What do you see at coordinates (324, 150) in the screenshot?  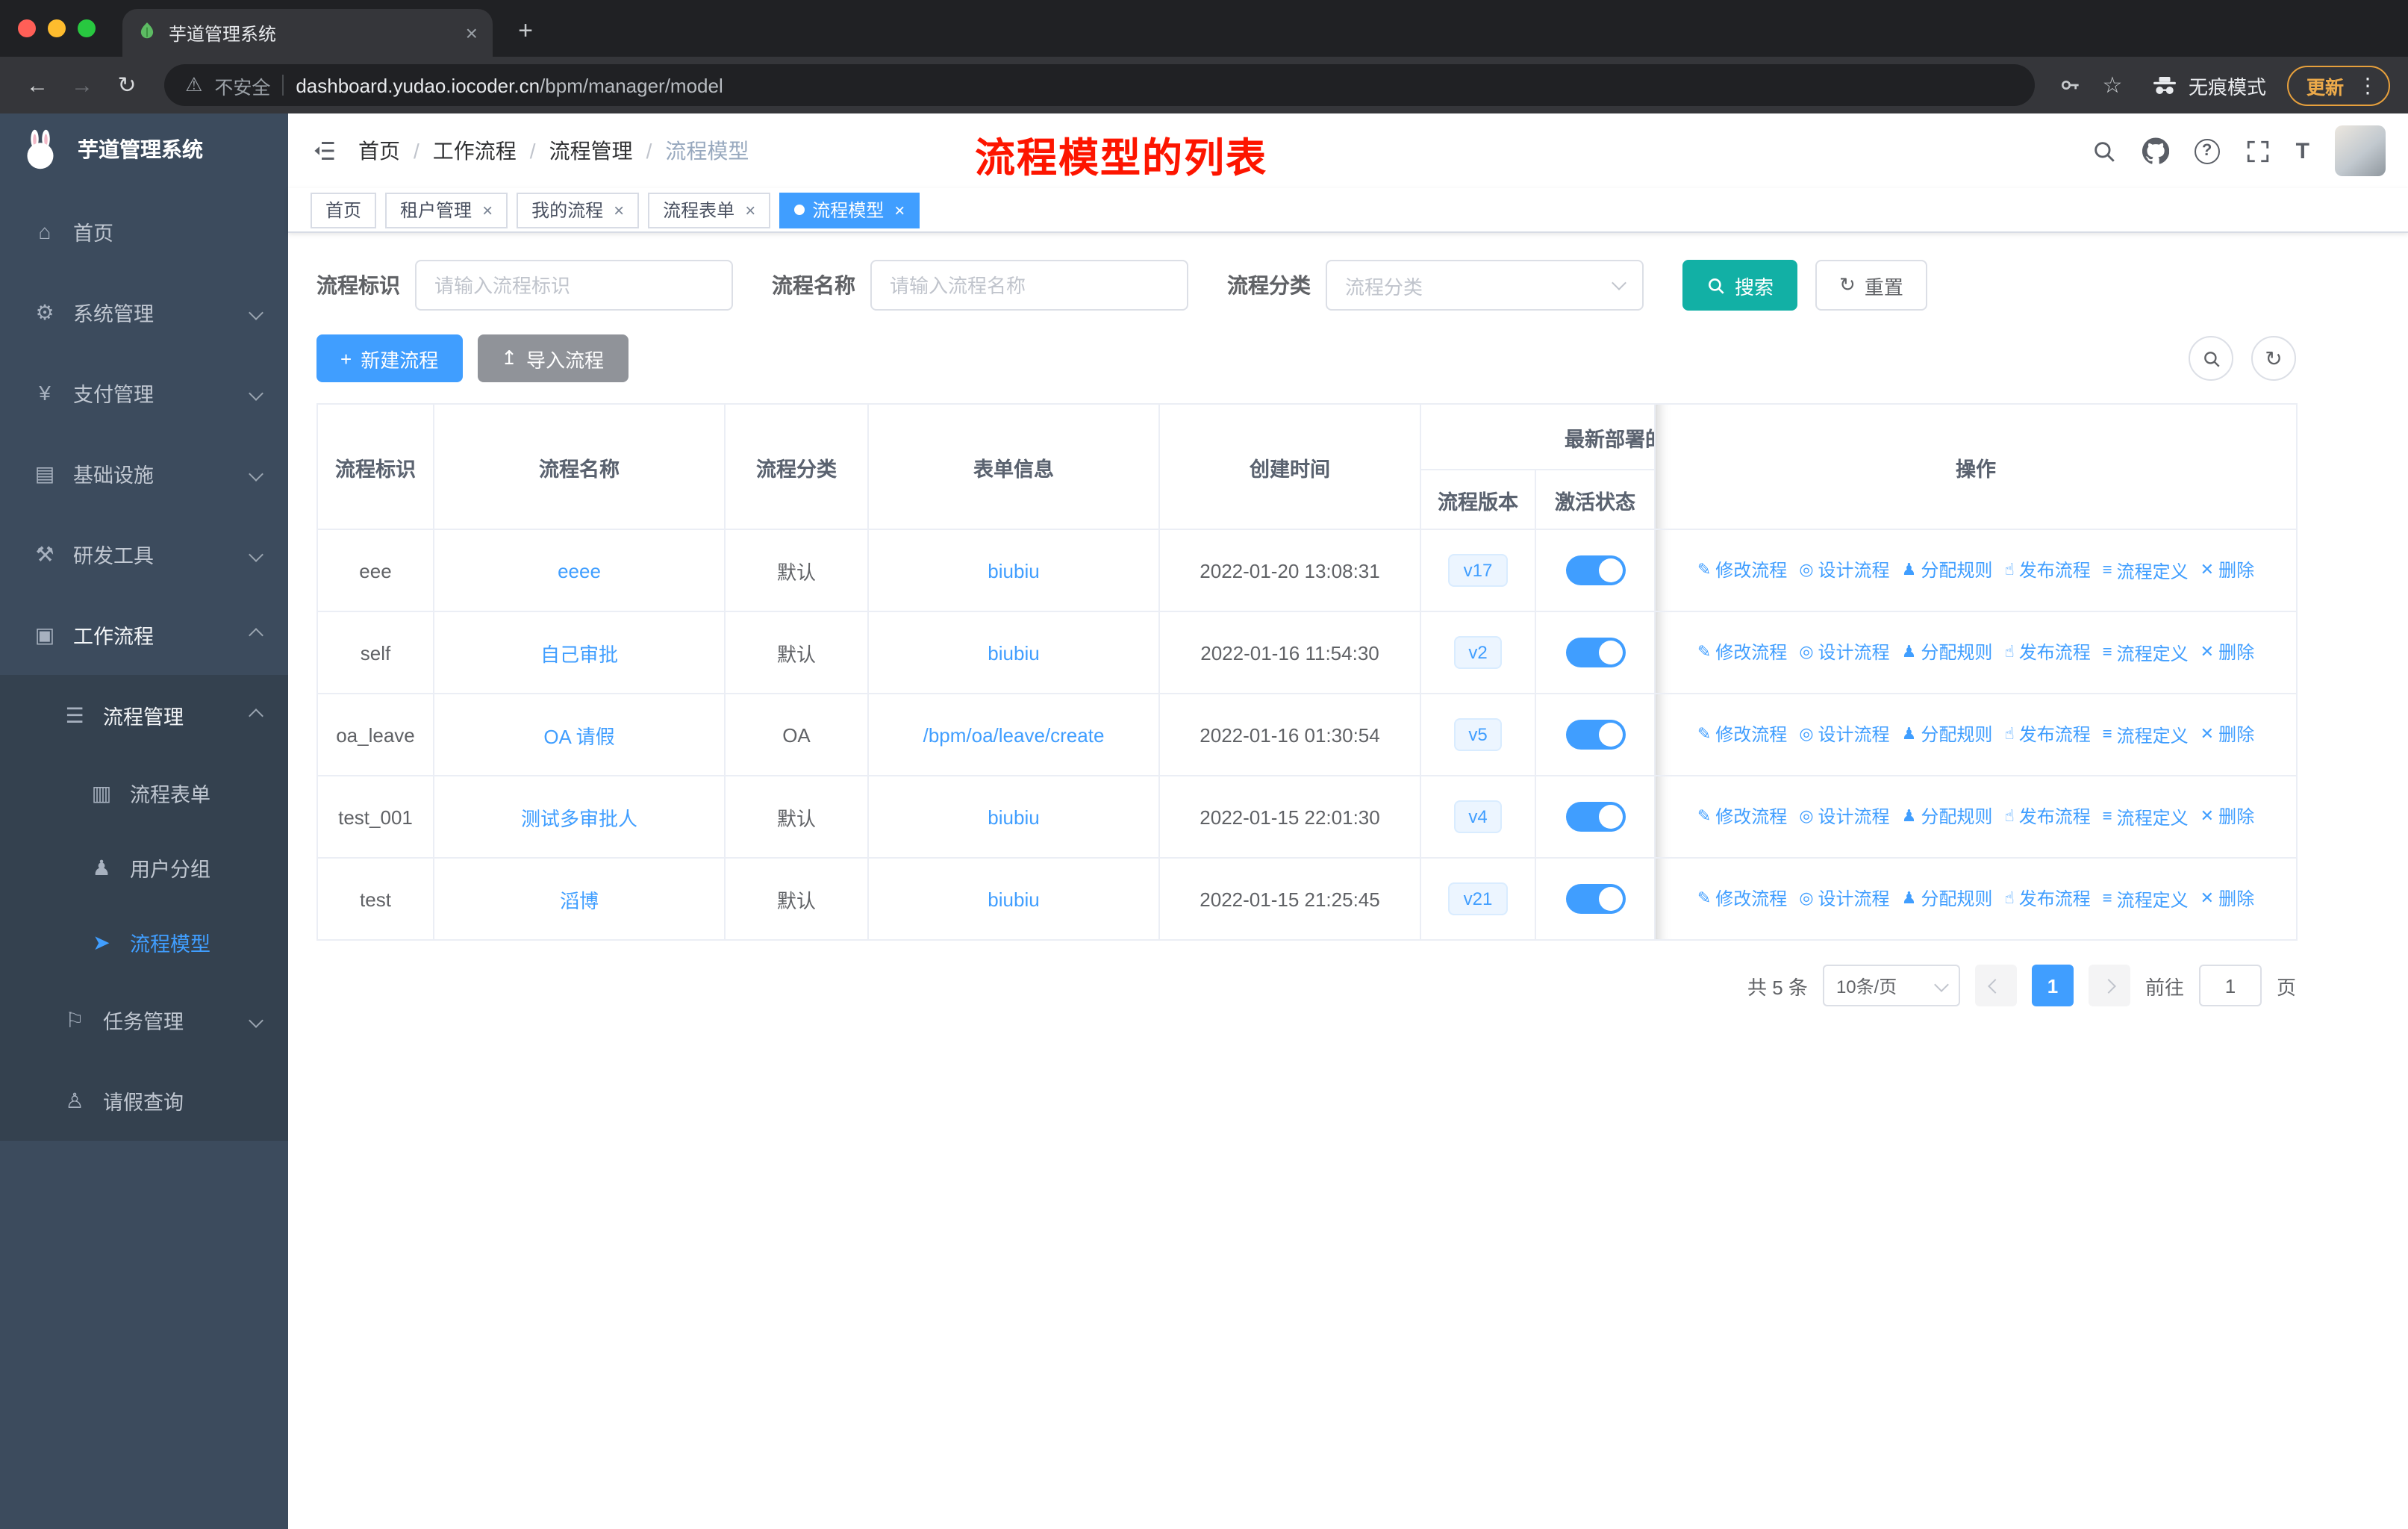 I see `sidebar-fold-icon` at bounding box center [324, 150].